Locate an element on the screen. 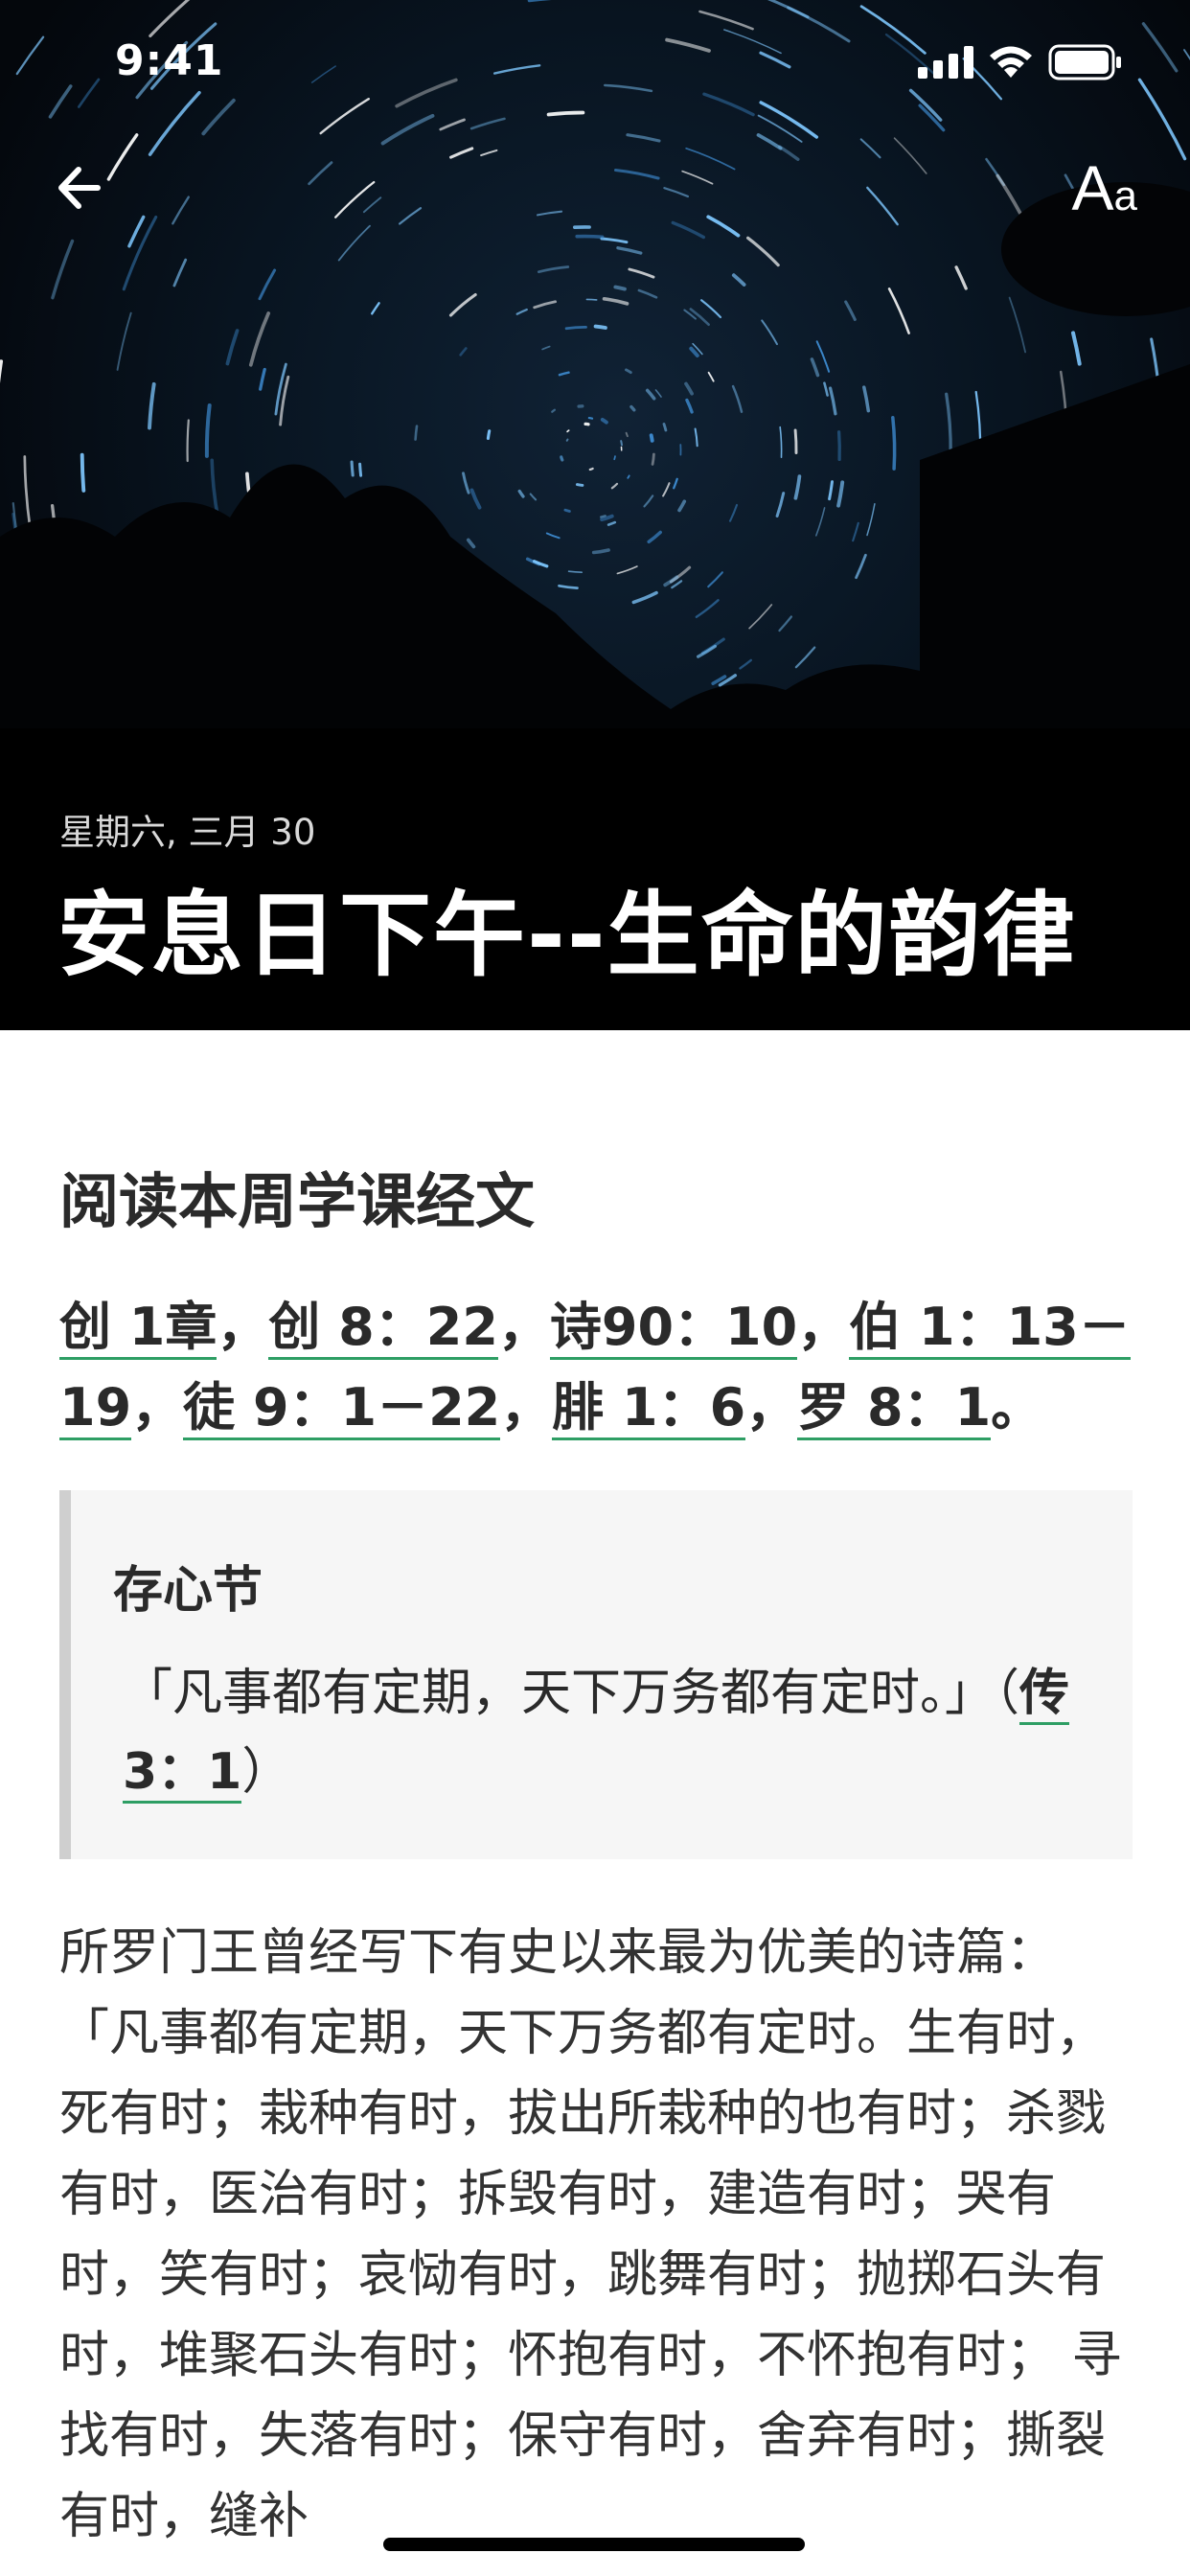 The width and height of the screenshot is (1190, 2576). memory-verse-label: 存心节 is located at coordinates (188, 1591).